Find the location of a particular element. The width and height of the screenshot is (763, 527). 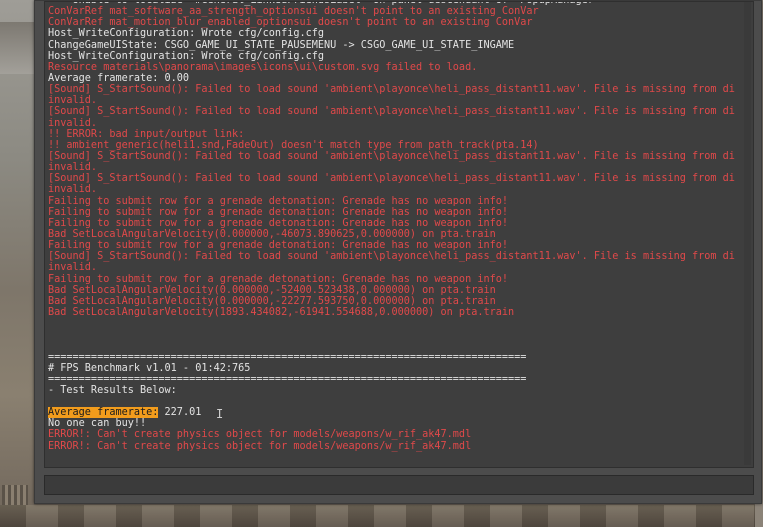

background-floor is located at coordinates (381, 516).